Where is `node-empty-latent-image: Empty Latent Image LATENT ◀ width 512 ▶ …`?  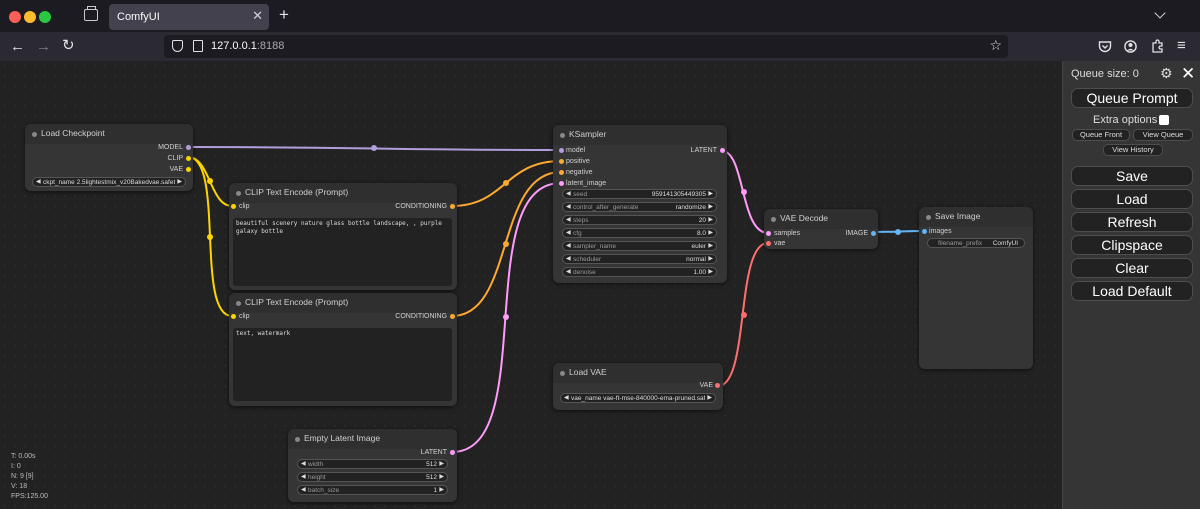 node-empty-latent-image: Empty Latent Image LATENT ◀ width 512 ▶ … is located at coordinates (372, 465).